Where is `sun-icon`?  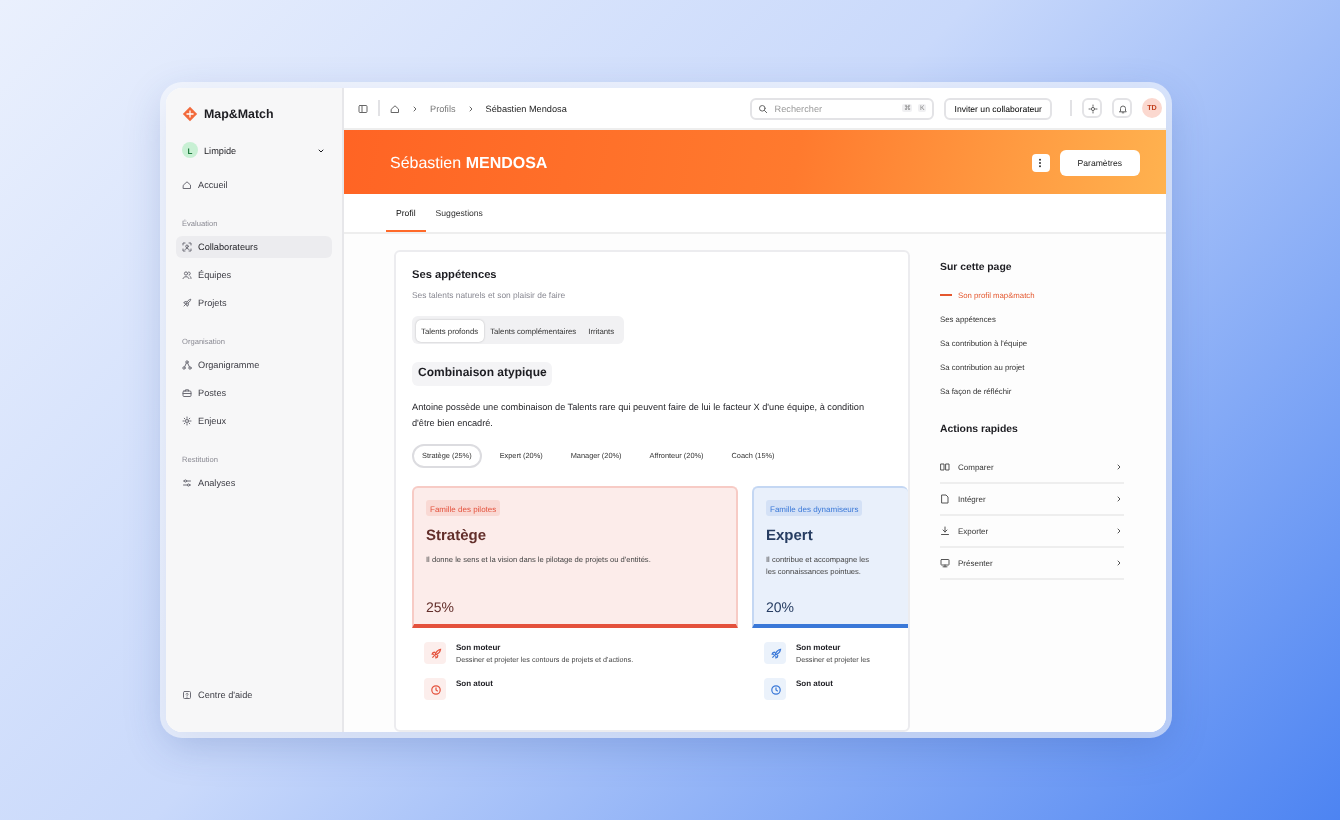 sun-icon is located at coordinates (1092, 108).